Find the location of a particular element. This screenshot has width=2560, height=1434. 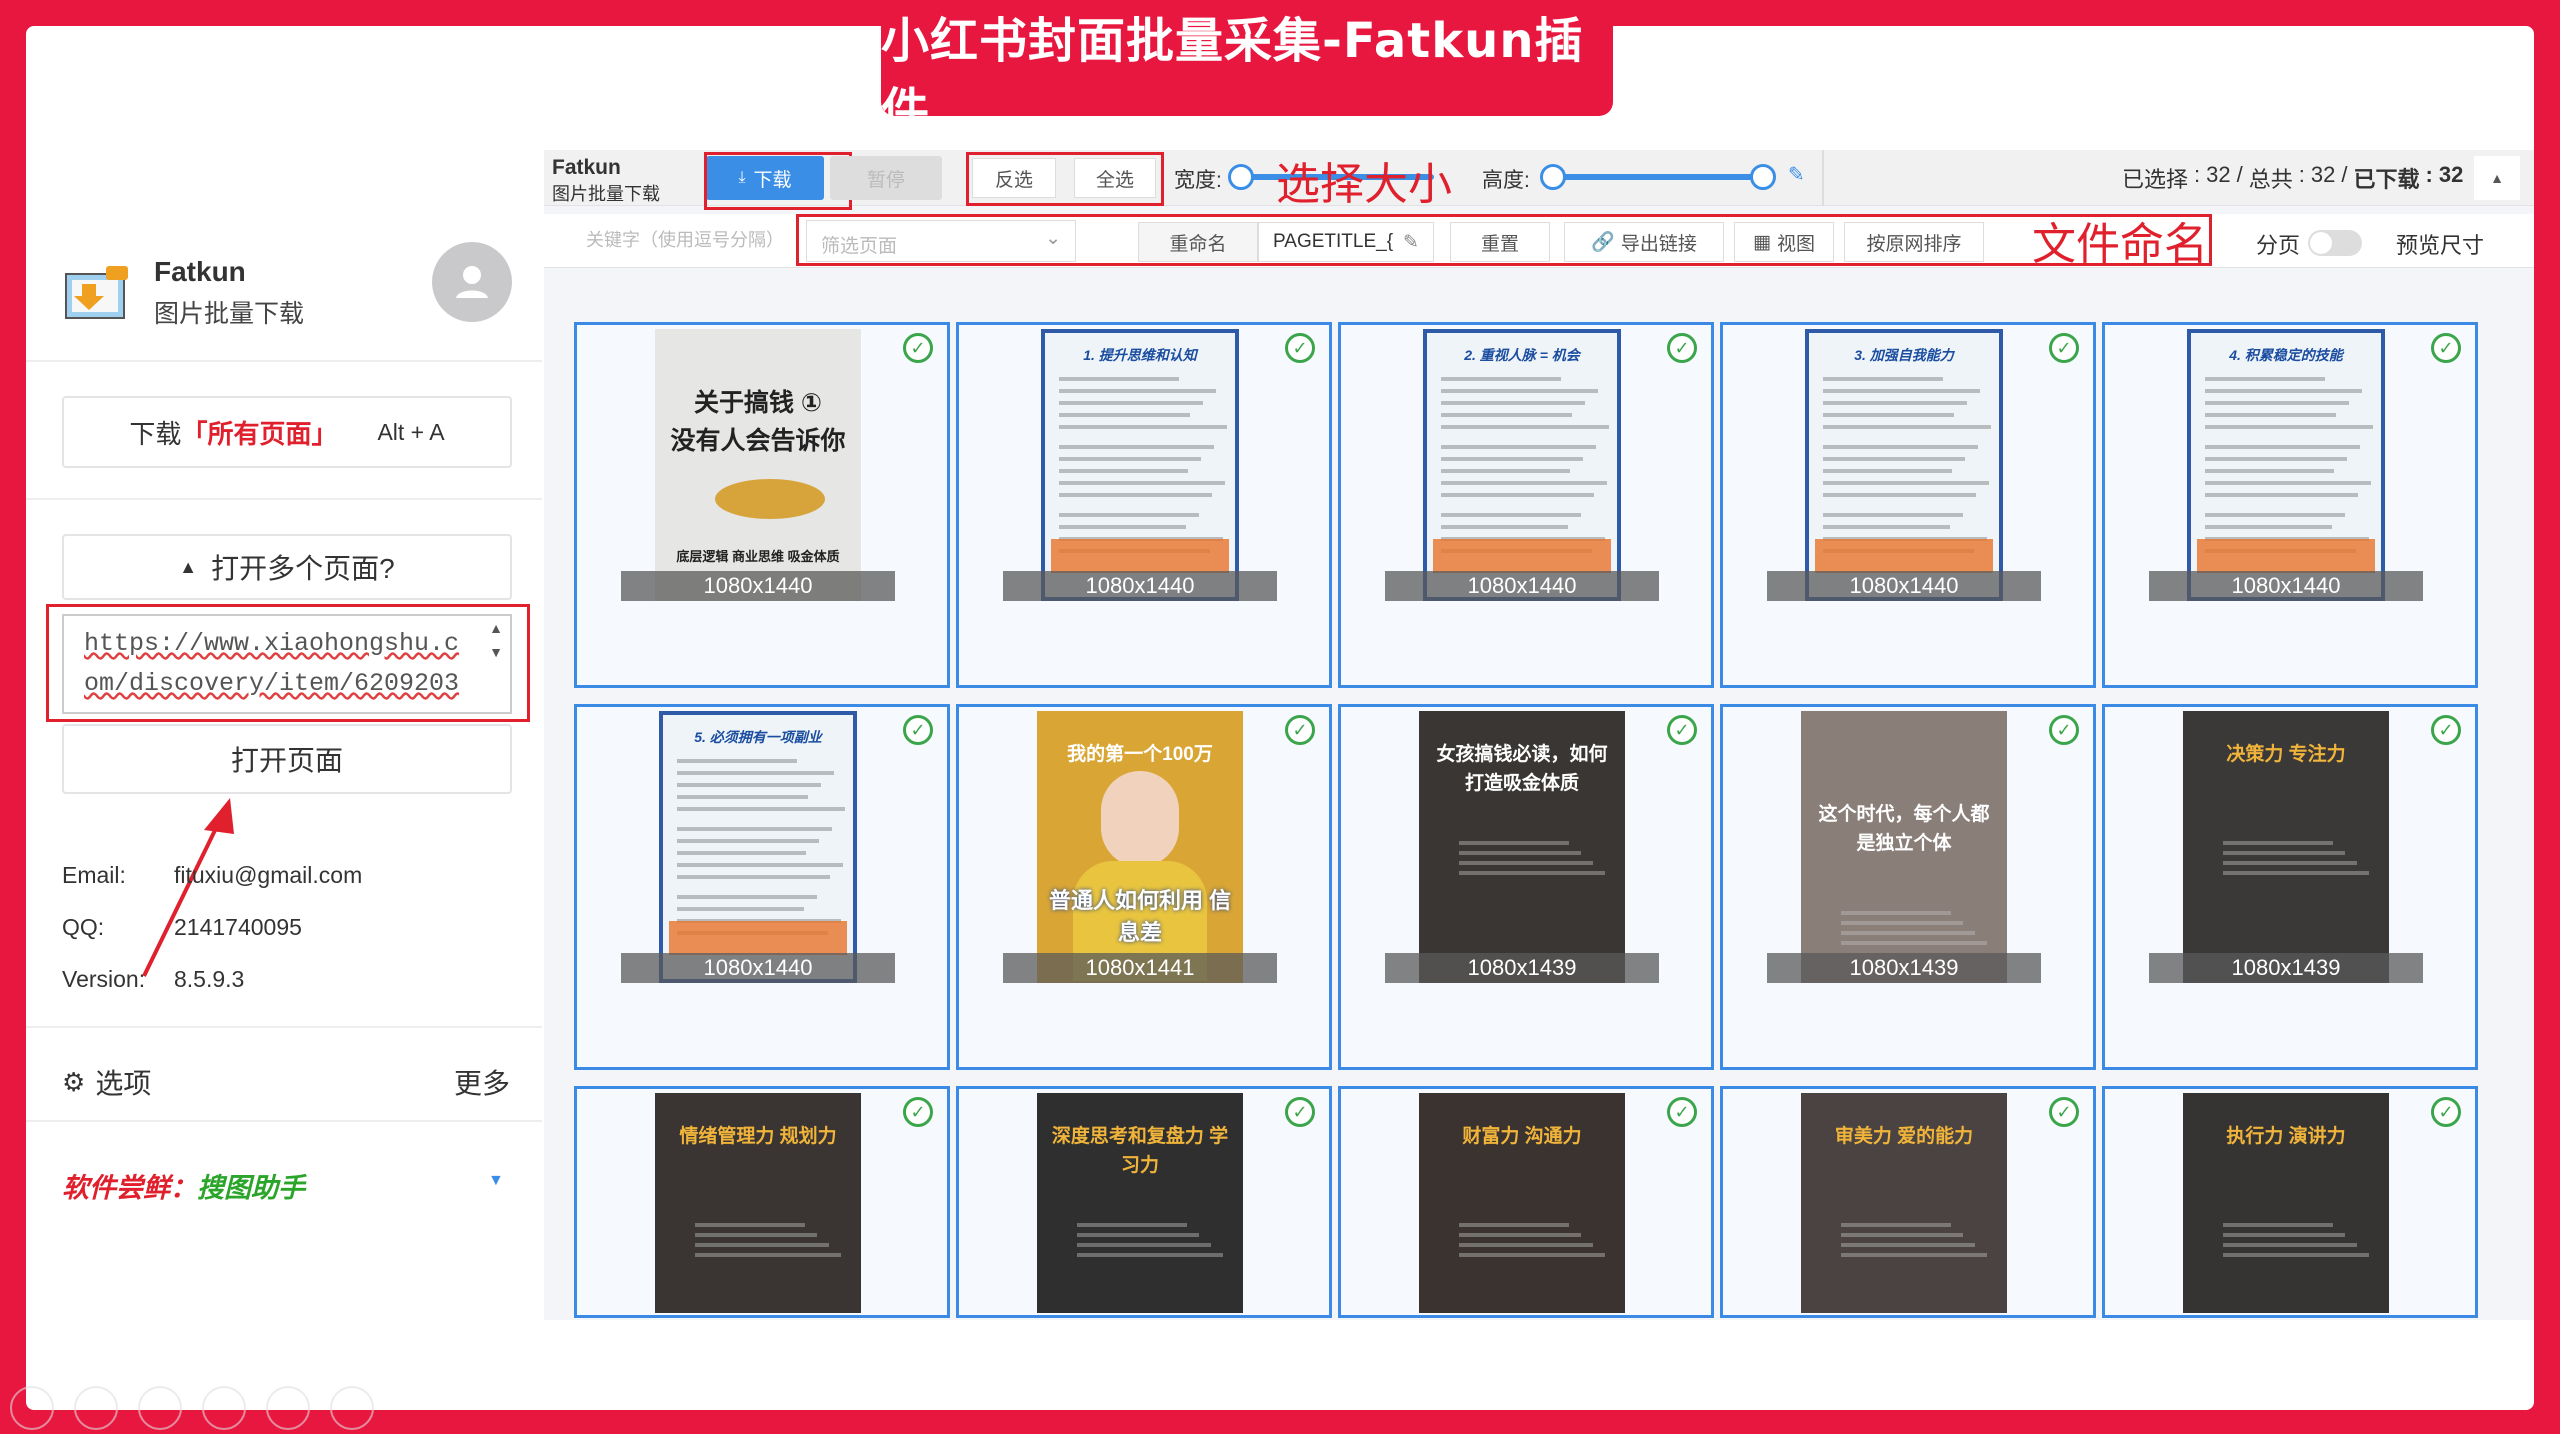

email-value: fituxiu@gmail.com is located at coordinates (268, 875).